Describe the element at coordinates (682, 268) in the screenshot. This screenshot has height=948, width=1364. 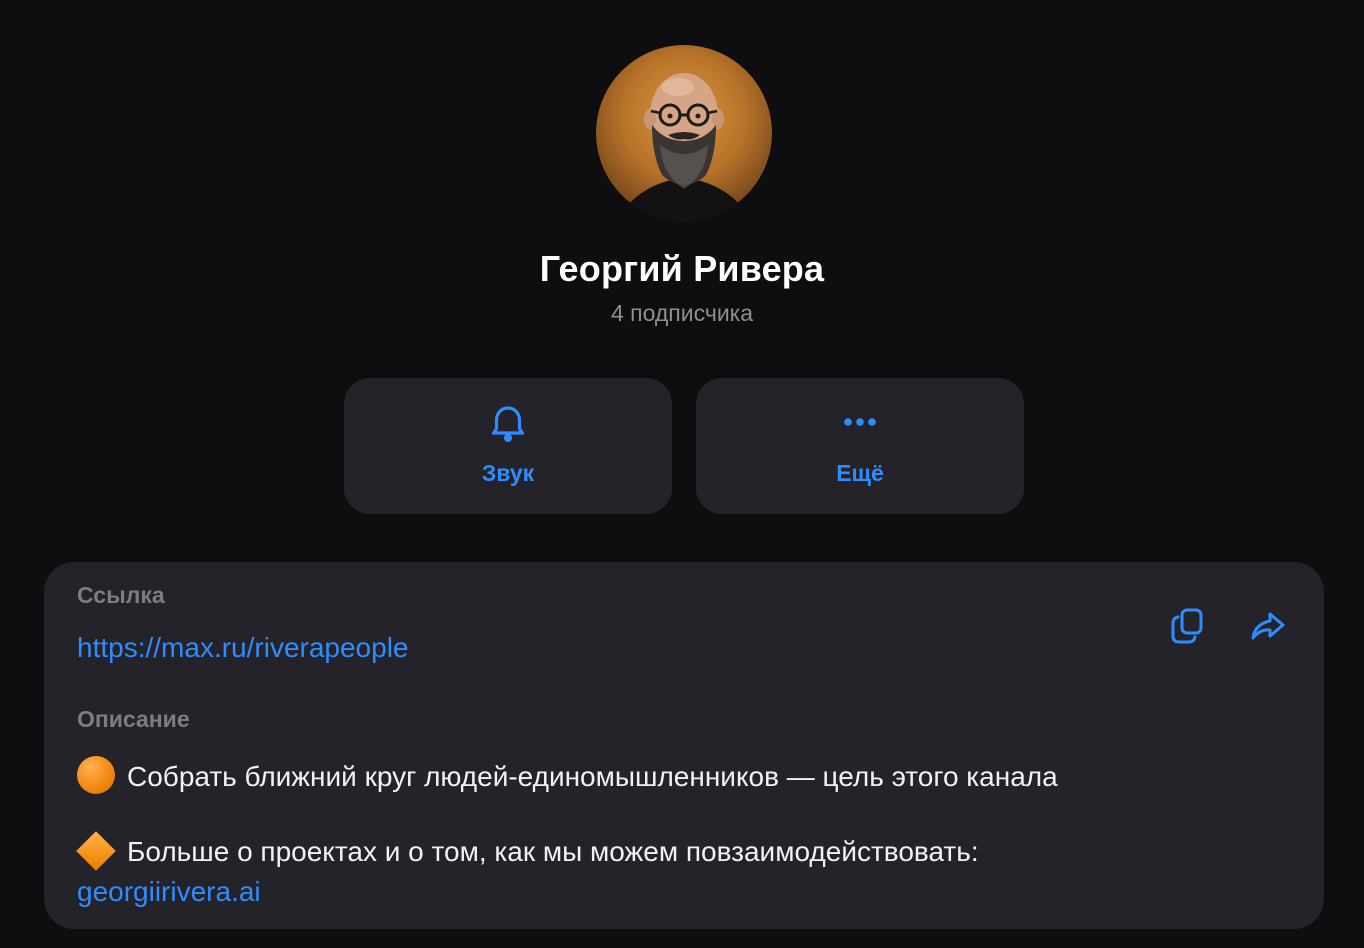
I see `channel-name: Георгий Ривера` at that location.